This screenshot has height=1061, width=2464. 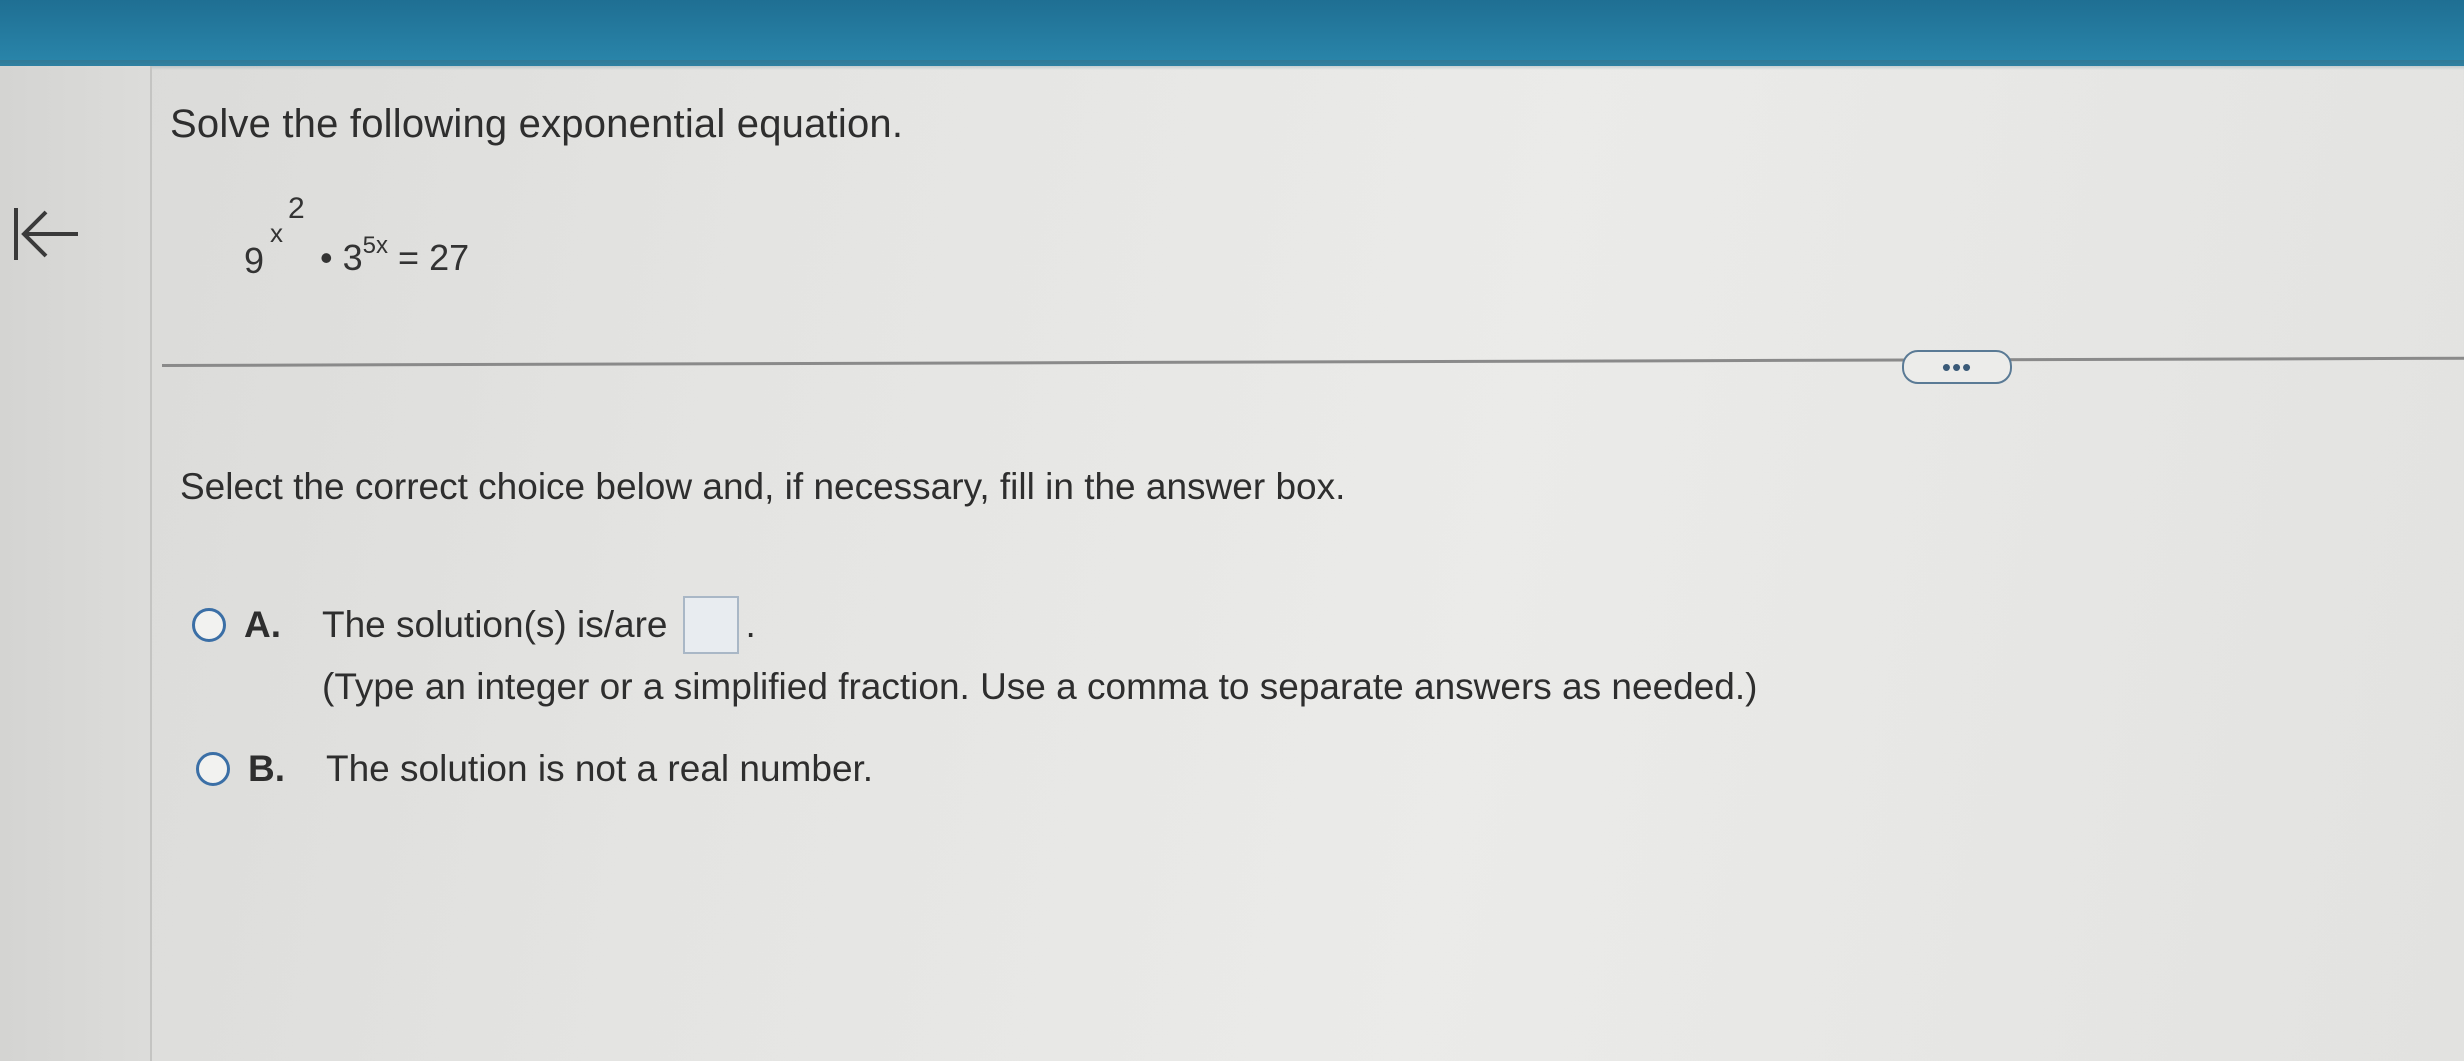 What do you see at coordinates (266, 768) in the screenshot?
I see `choice-b-letter: B.` at bounding box center [266, 768].